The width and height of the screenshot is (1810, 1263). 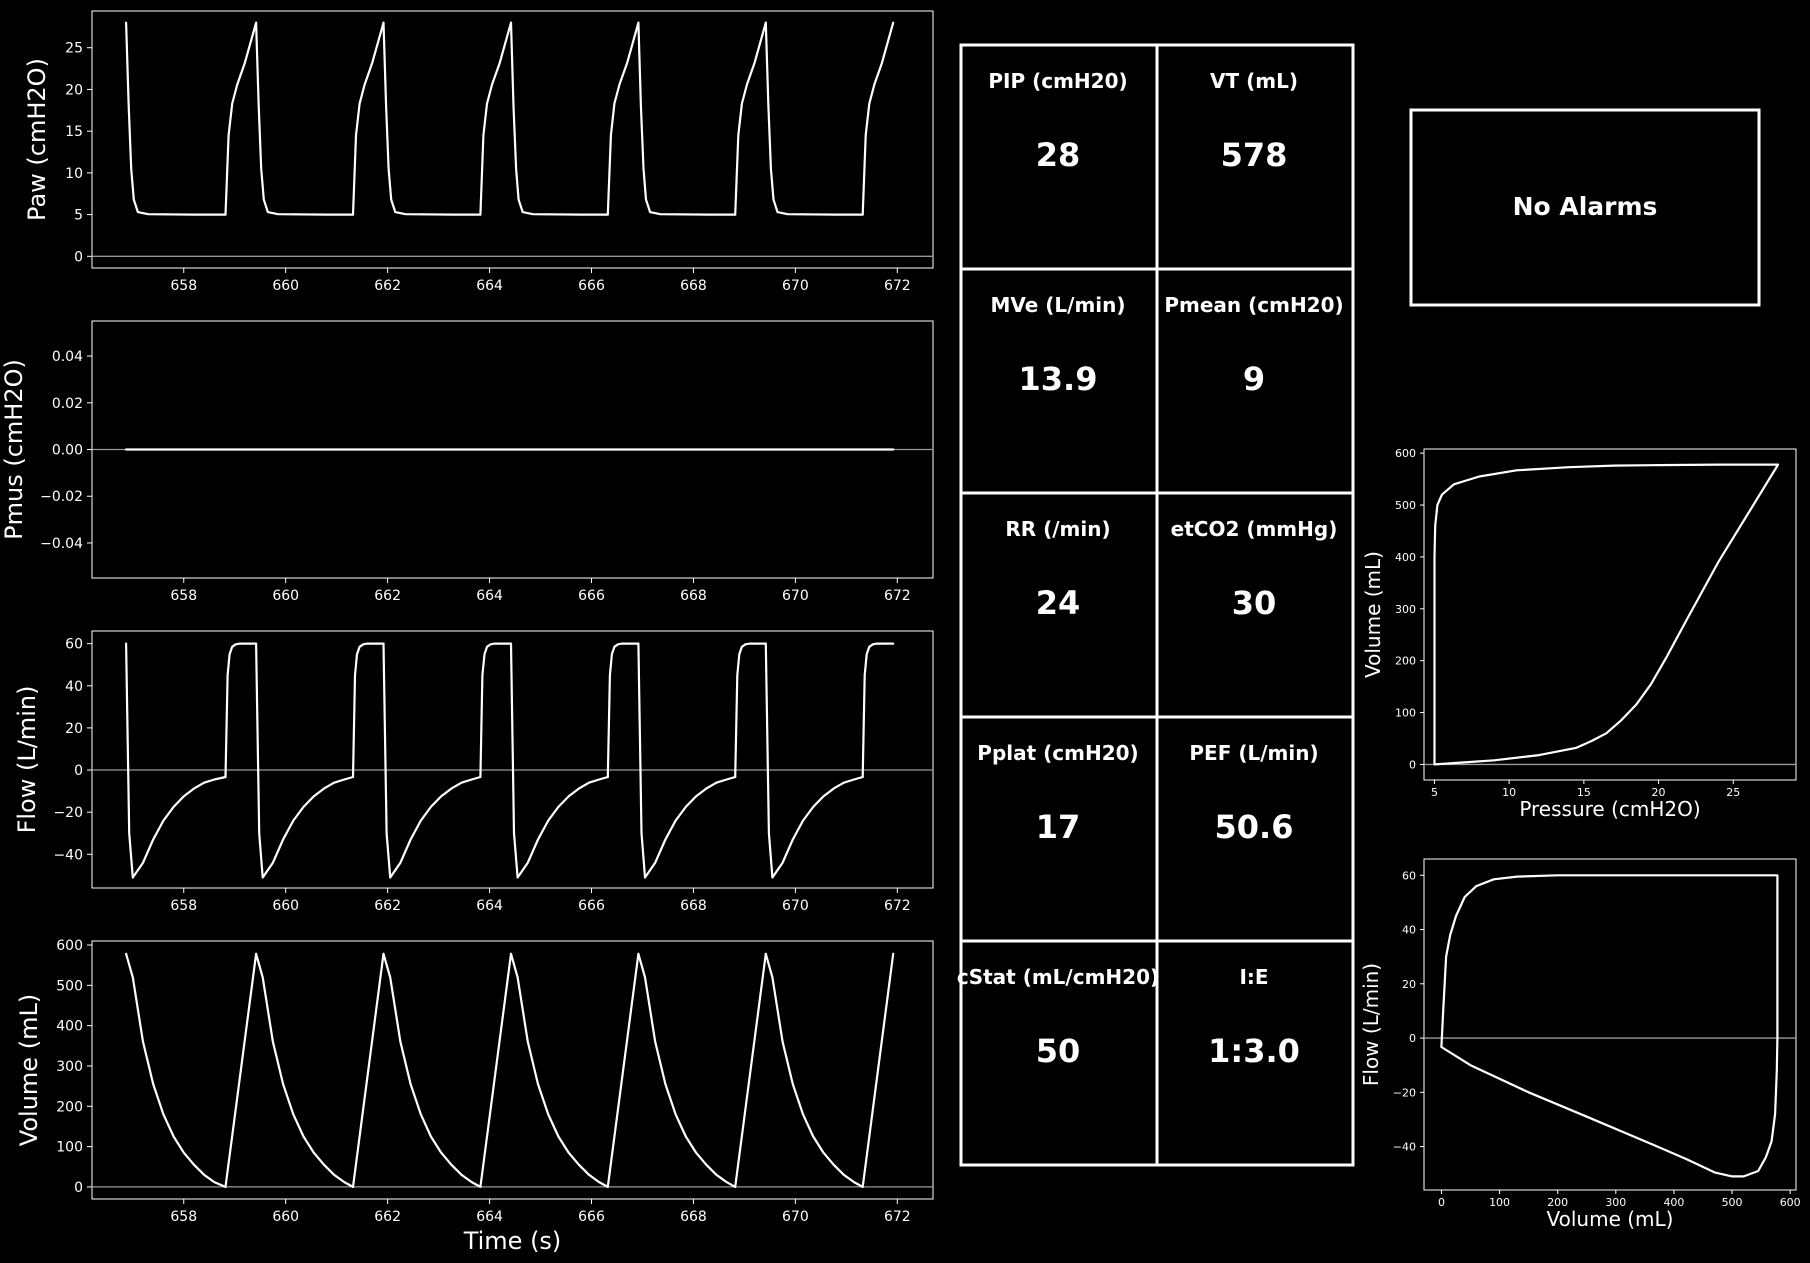 I want to click on volume-y-tick-label: 300, so click(x=69, y=1067).